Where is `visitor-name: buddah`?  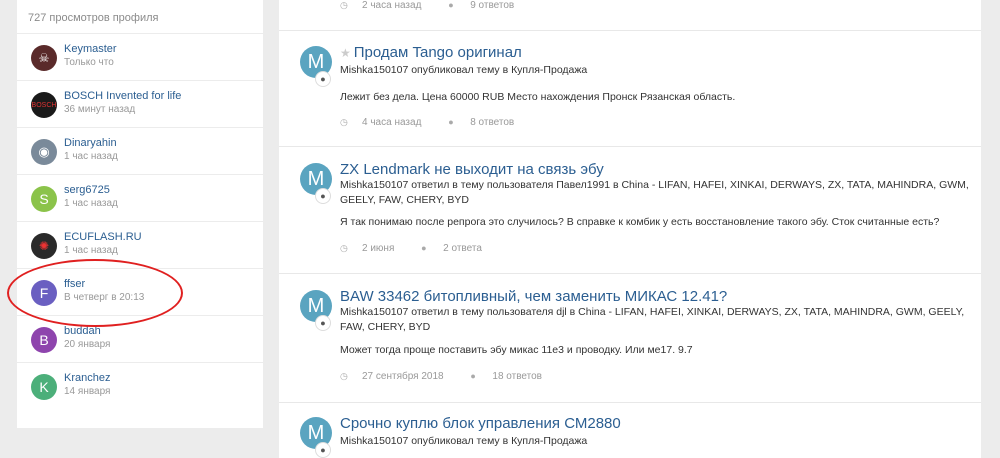 visitor-name: buddah is located at coordinates (82, 331).